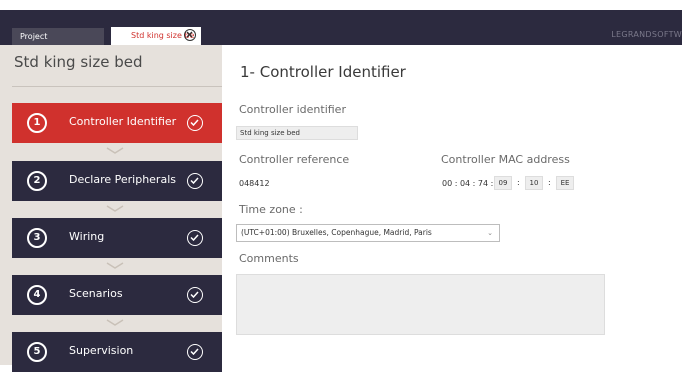 The image size is (682, 372). Describe the element at coordinates (58, 36) in the screenshot. I see `tab-project: Project` at that location.